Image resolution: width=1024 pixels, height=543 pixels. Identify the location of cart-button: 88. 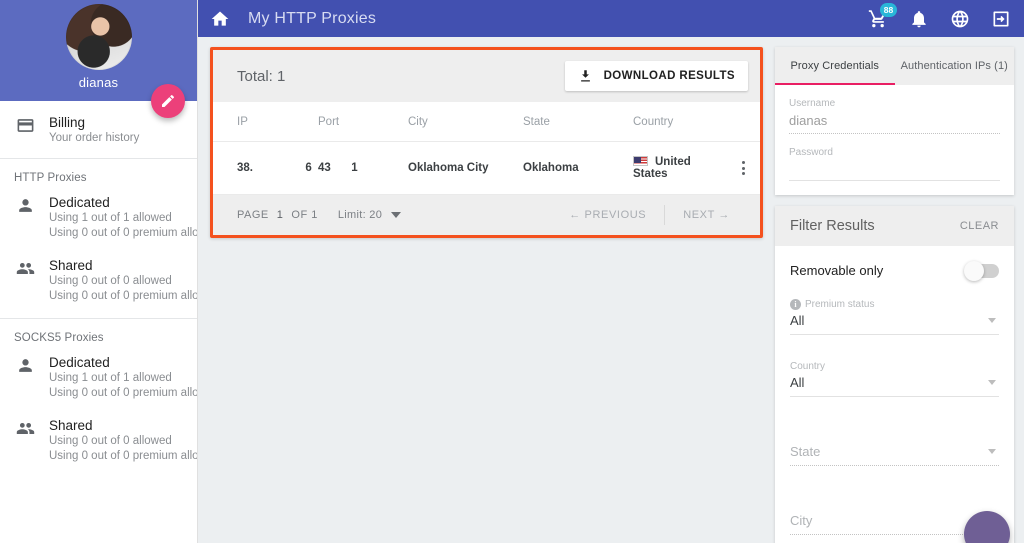
(882, 15).